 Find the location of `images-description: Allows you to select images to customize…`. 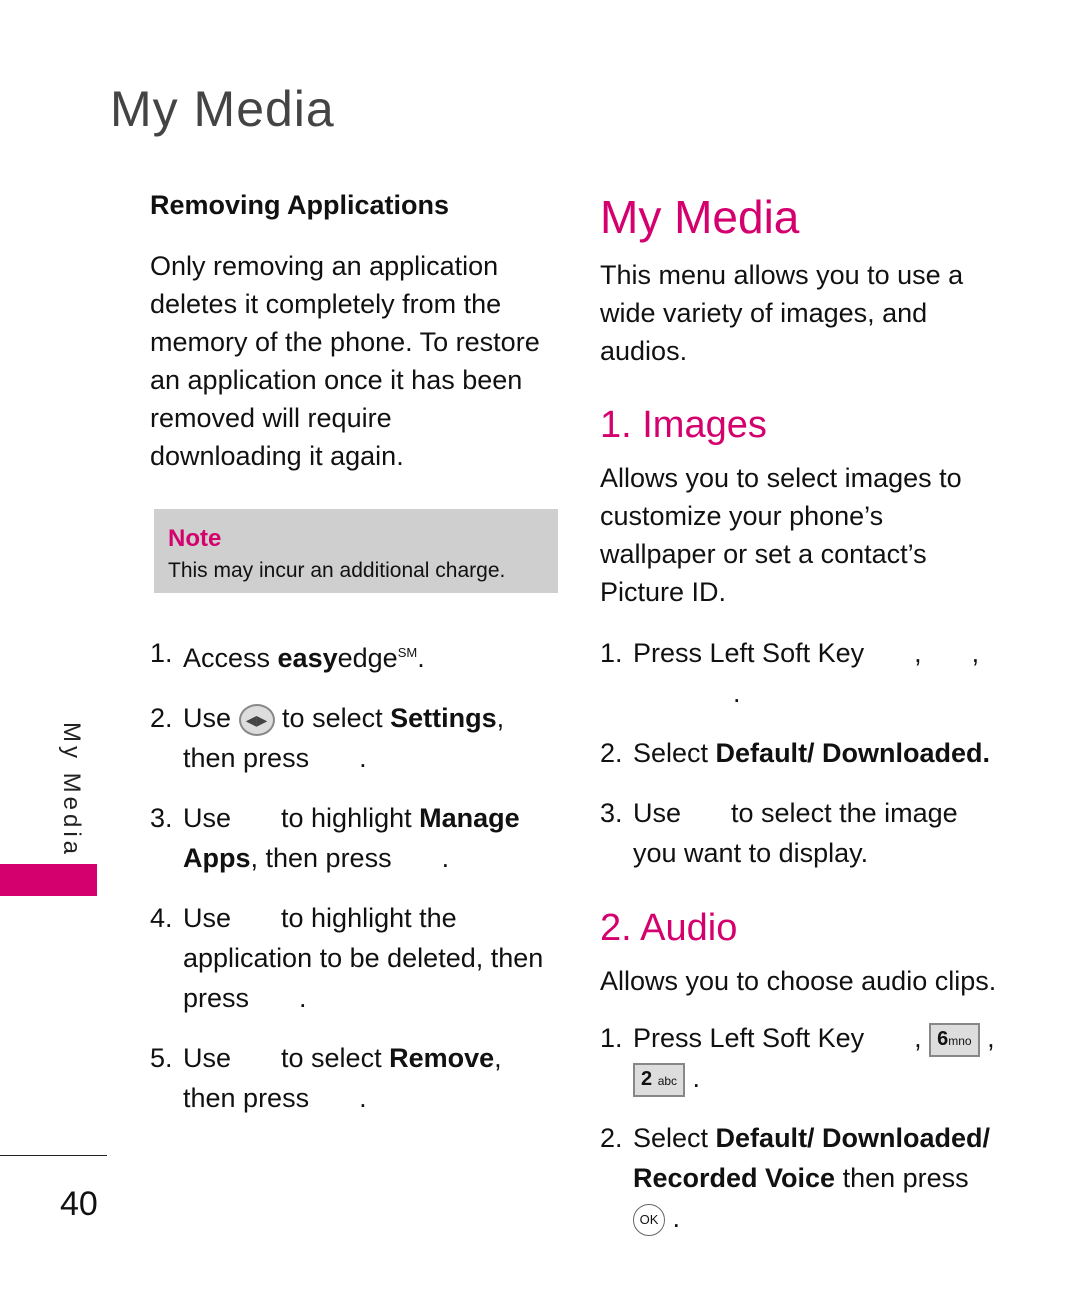

images-description: Allows you to select images to customize… is located at coordinates (781, 535).